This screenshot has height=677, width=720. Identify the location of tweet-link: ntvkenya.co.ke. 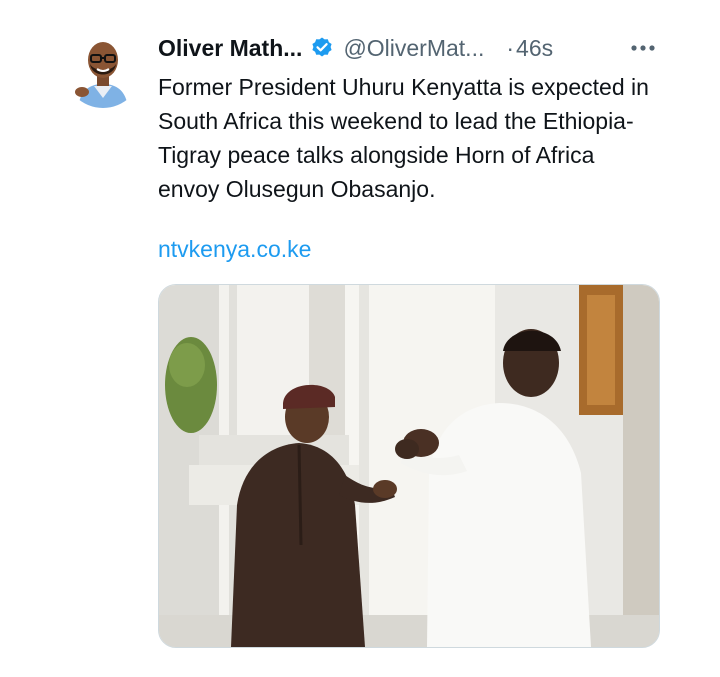
(234, 249).